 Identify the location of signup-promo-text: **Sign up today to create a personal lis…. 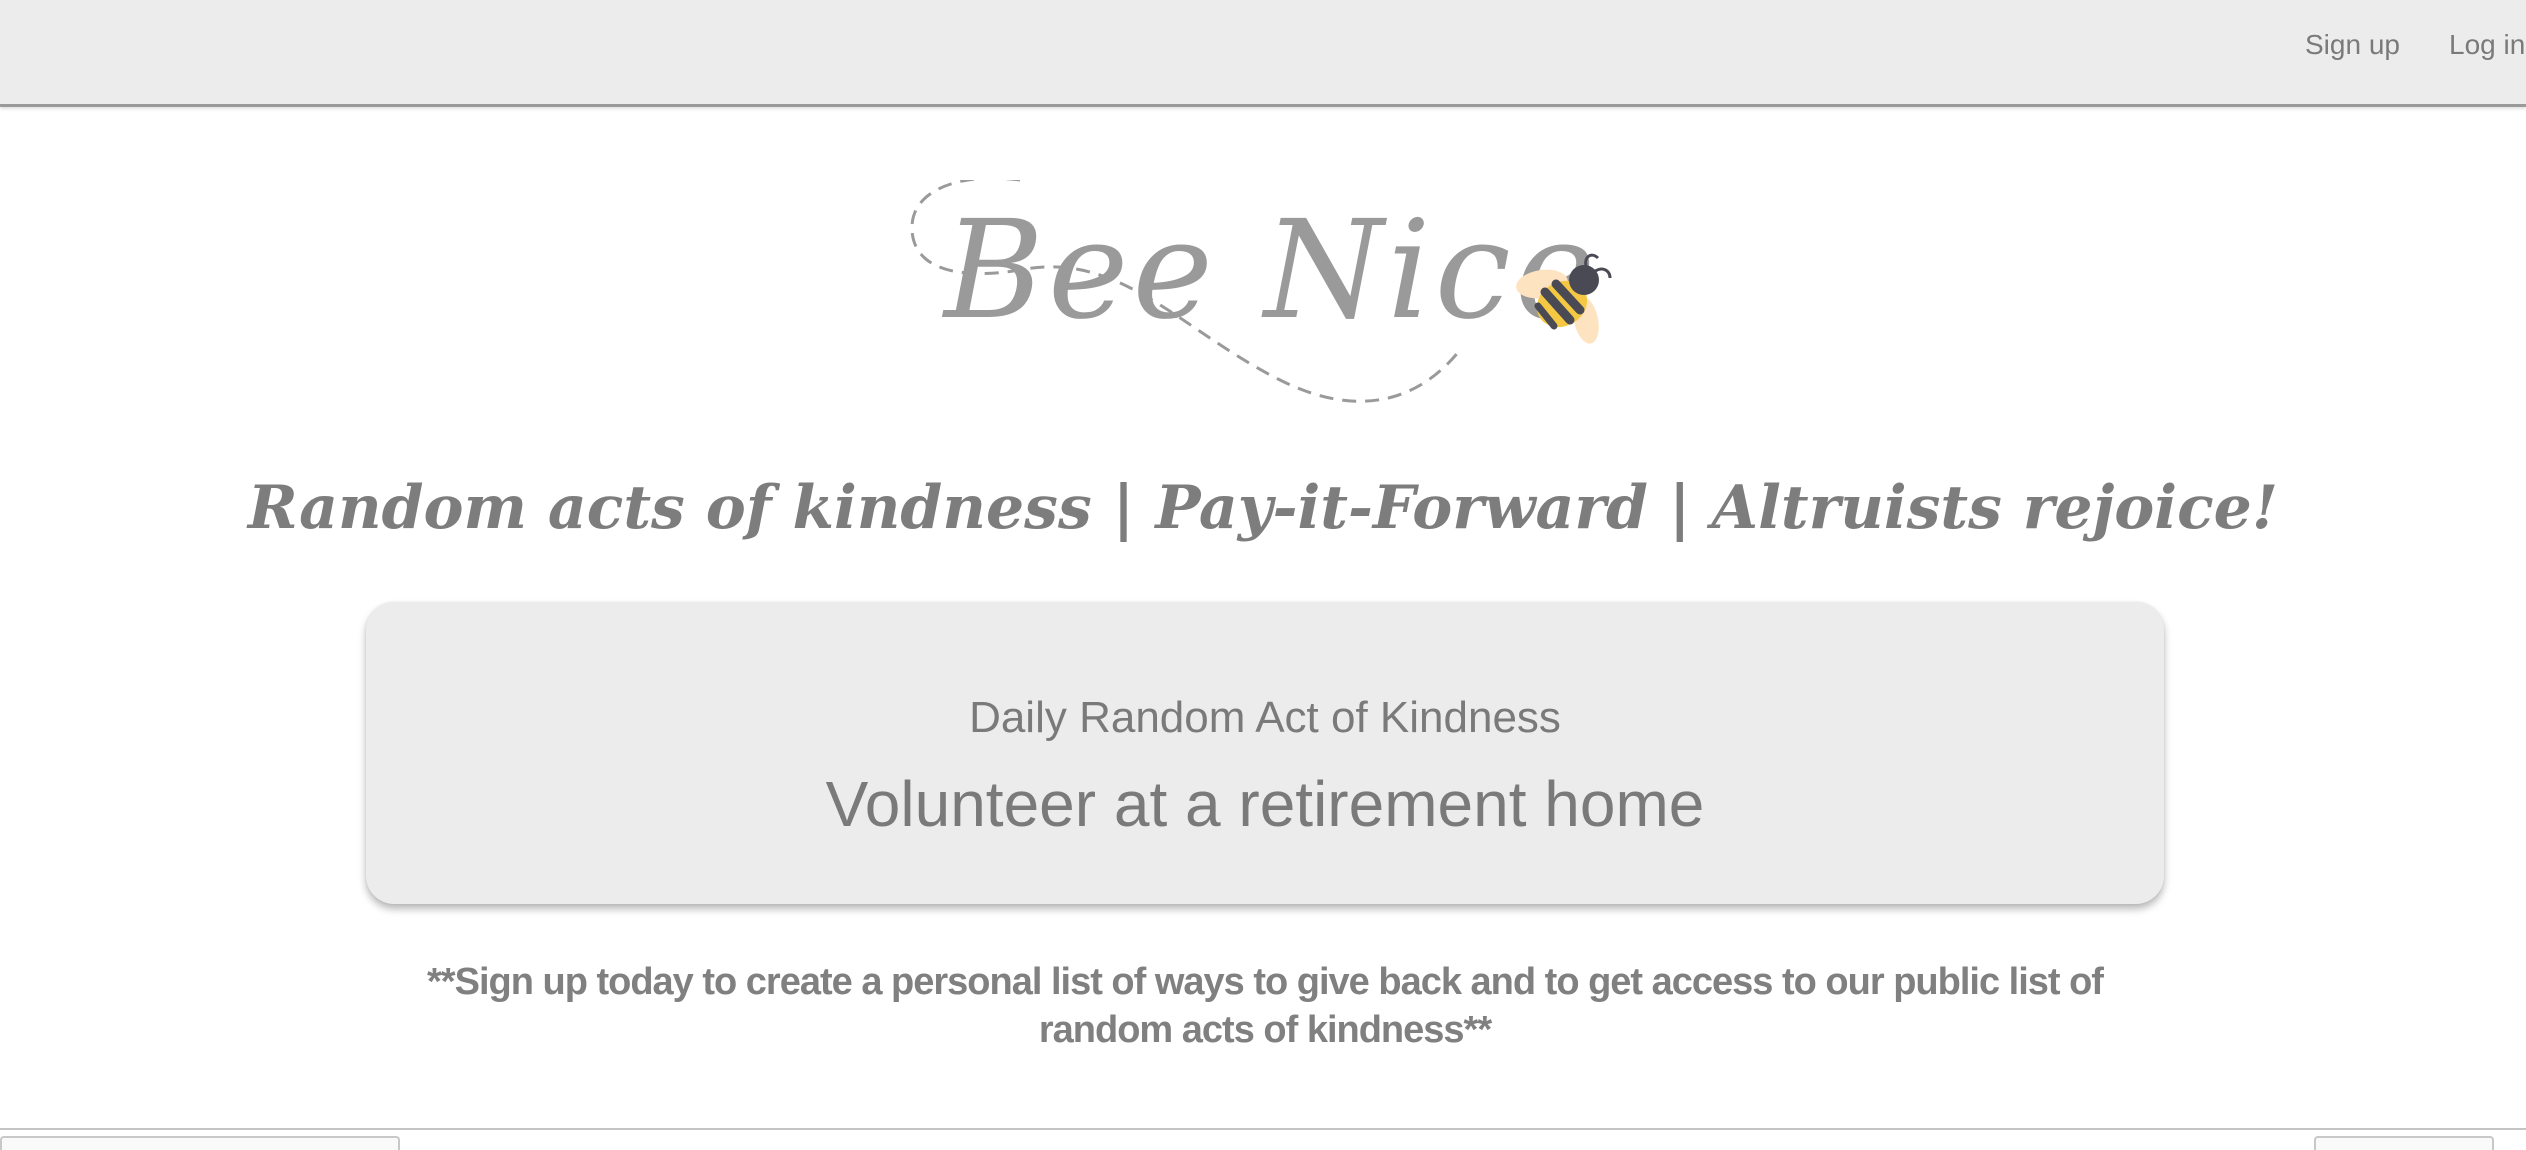
(1265, 1006).